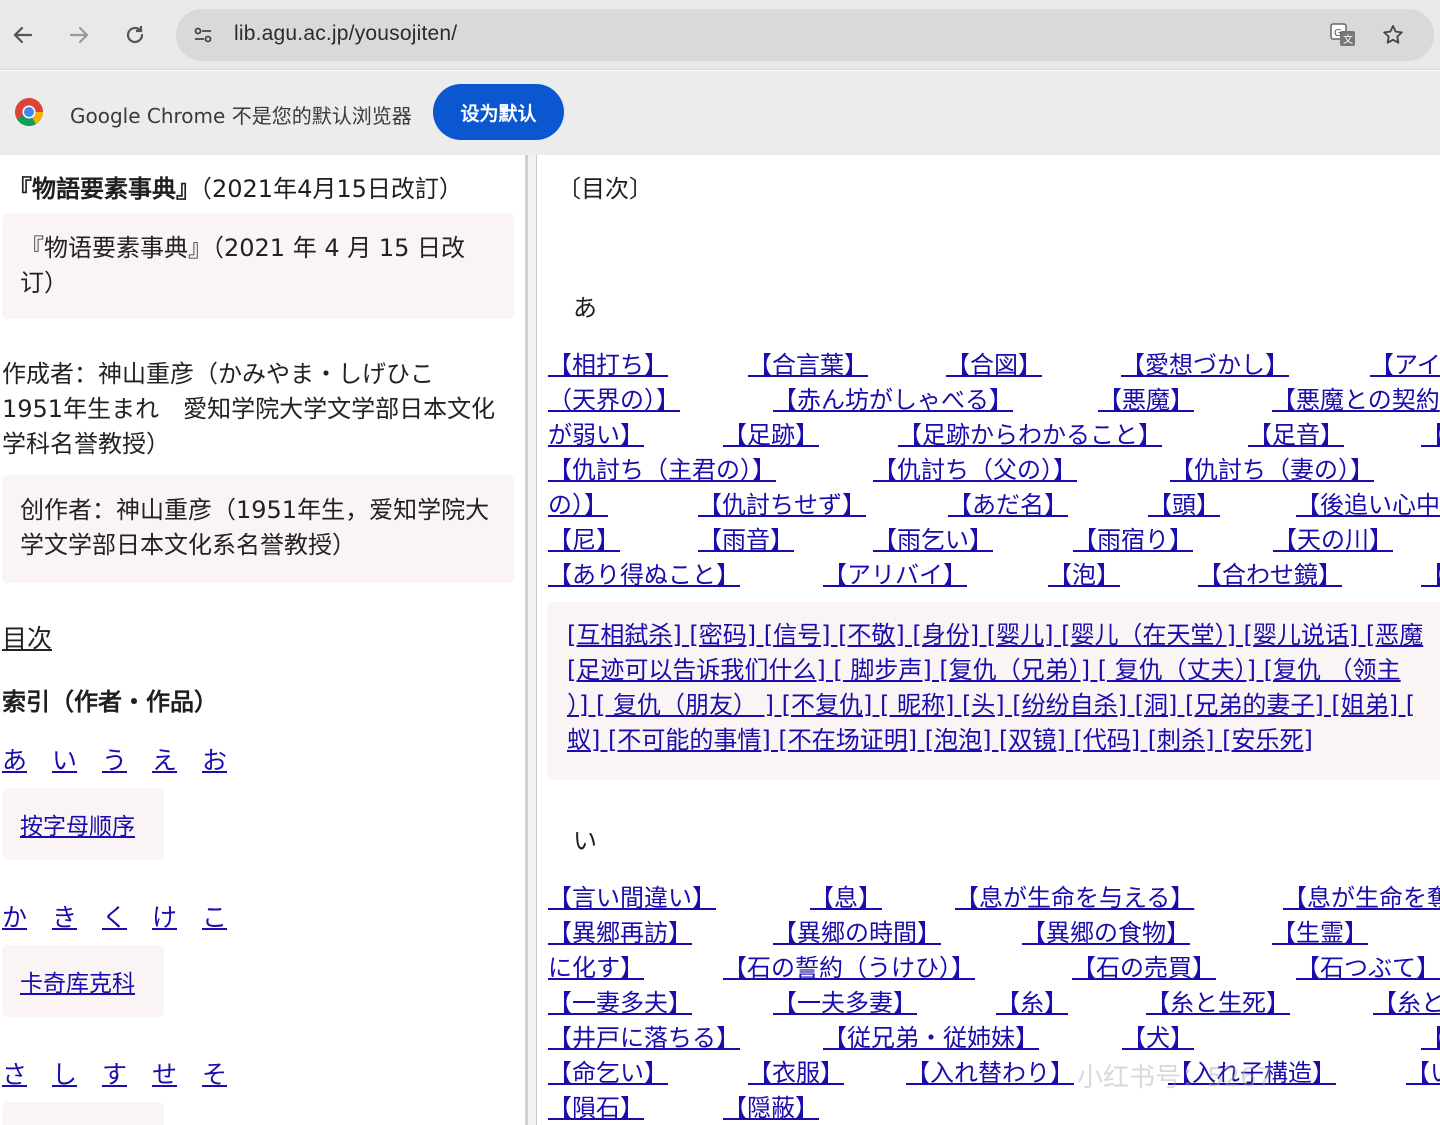  I want to click on kana-link: せ, so click(164, 1073).